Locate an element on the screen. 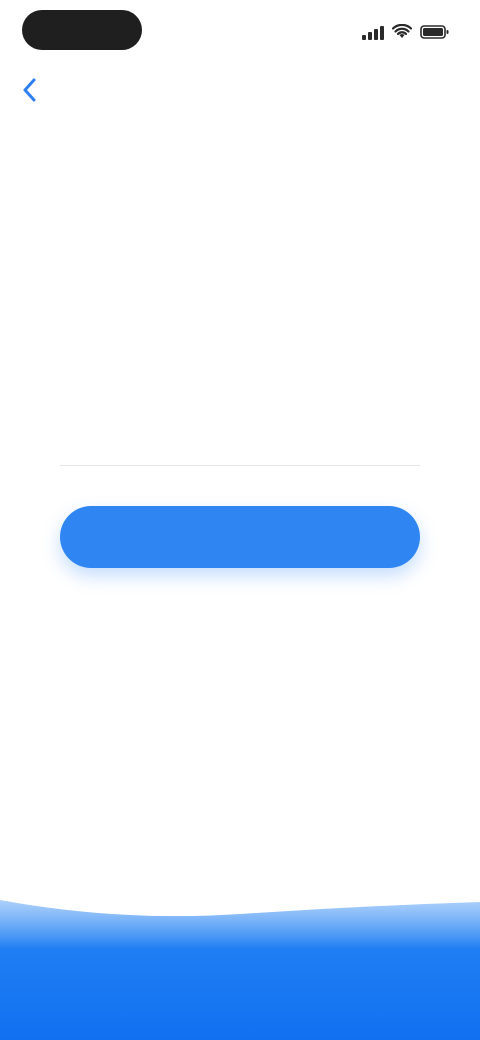 The image size is (480, 1040). back-button is located at coordinates (42, 90).